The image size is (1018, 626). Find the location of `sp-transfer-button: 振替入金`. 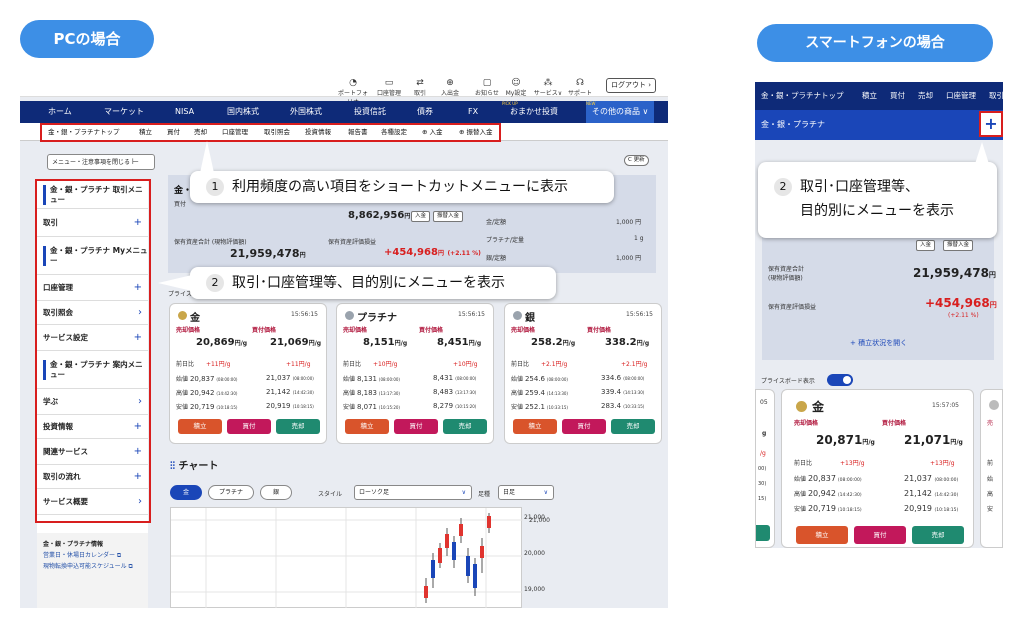

sp-transfer-button: 振替入金 is located at coordinates (958, 245).